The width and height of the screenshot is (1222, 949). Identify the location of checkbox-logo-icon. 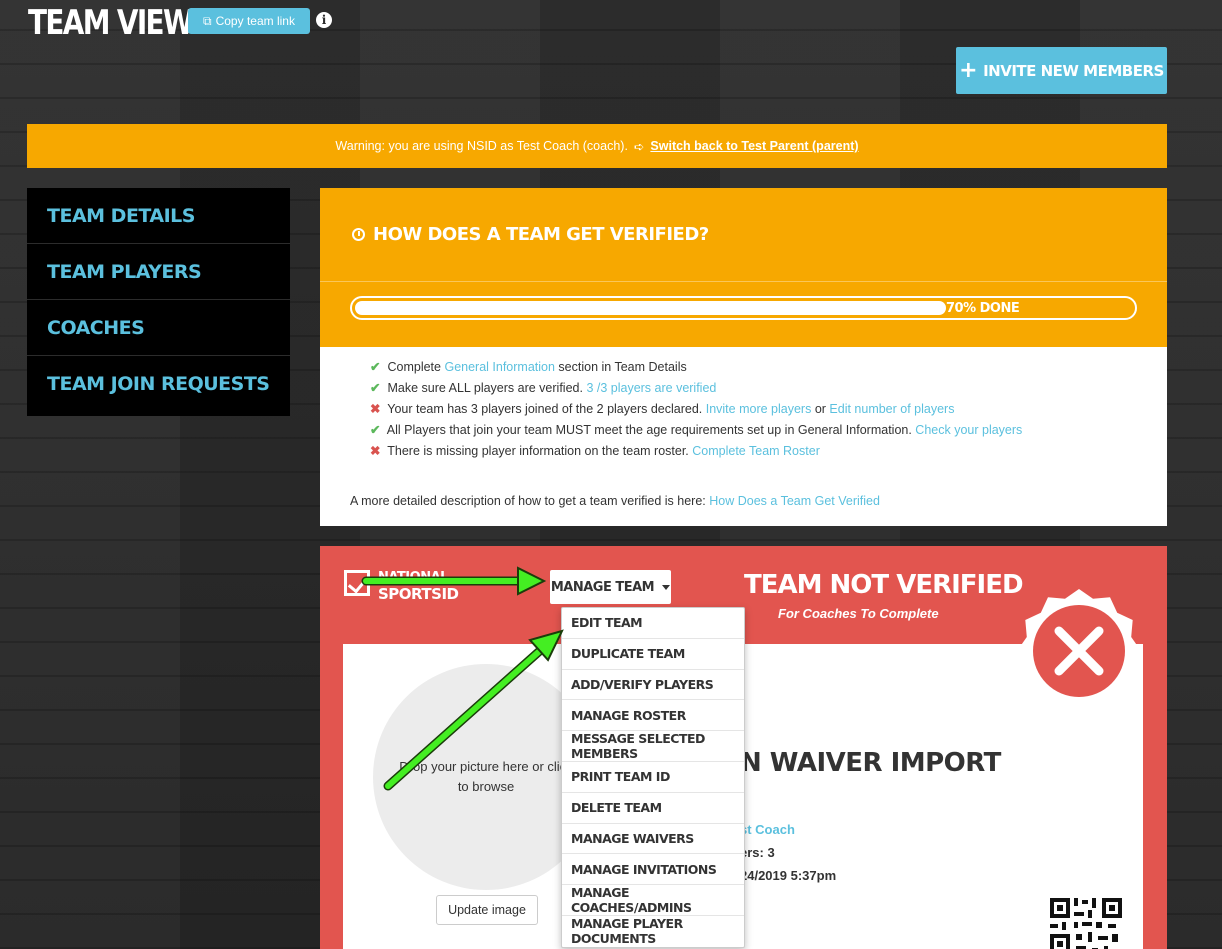
(357, 583).